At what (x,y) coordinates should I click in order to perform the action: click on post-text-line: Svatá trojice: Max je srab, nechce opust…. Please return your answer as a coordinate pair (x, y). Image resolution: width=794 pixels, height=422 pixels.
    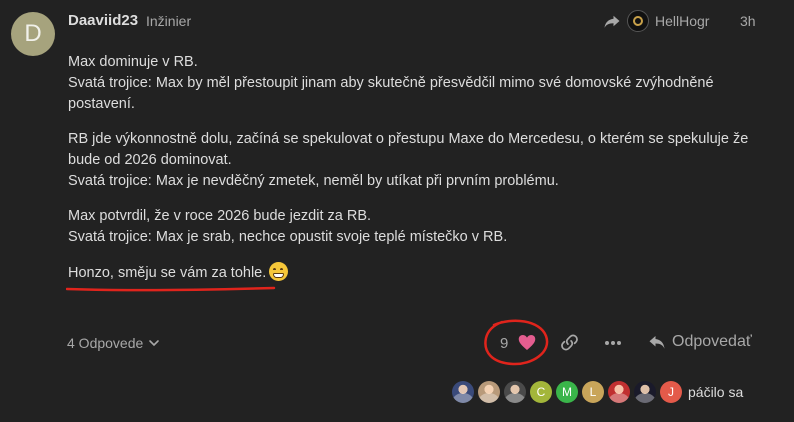
    Looking at the image, I should click on (288, 237).